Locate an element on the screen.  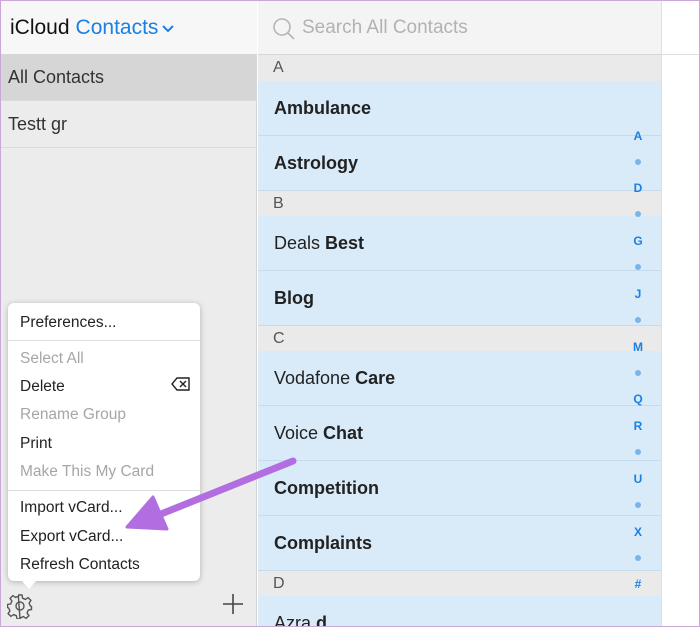
contact-row: Vodafone Care is located at coordinates (459, 378).